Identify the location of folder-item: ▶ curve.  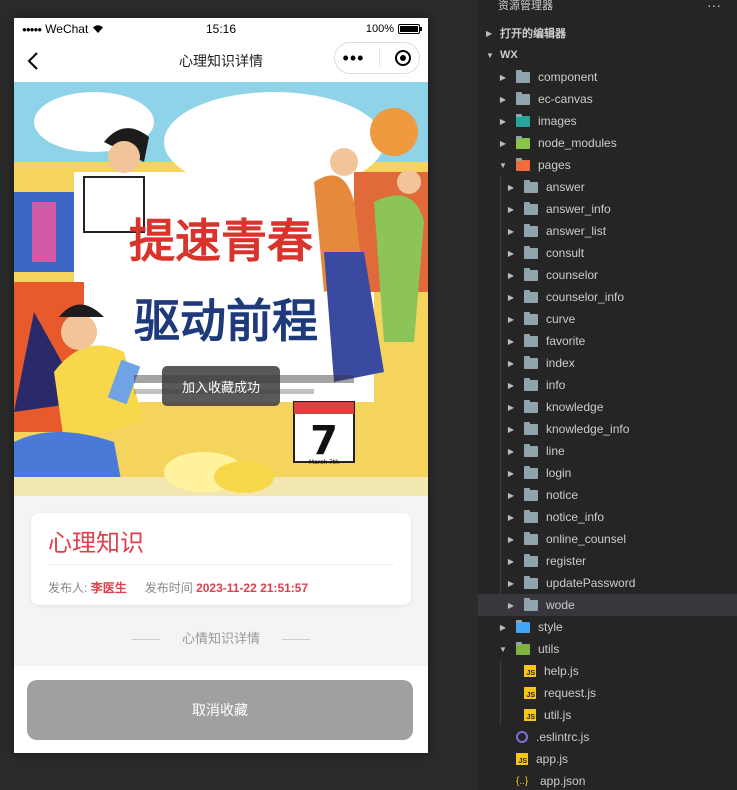
(607, 319).